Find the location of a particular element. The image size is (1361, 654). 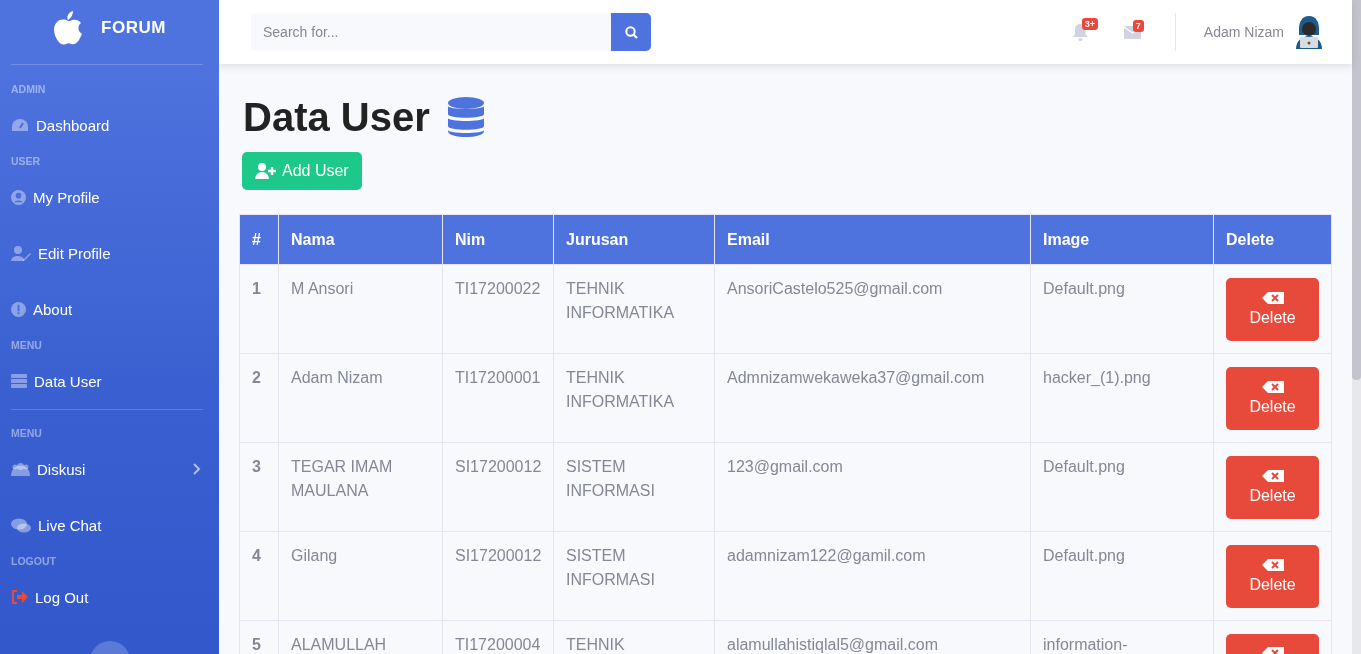

brand-name: FORUM is located at coordinates (133, 28).